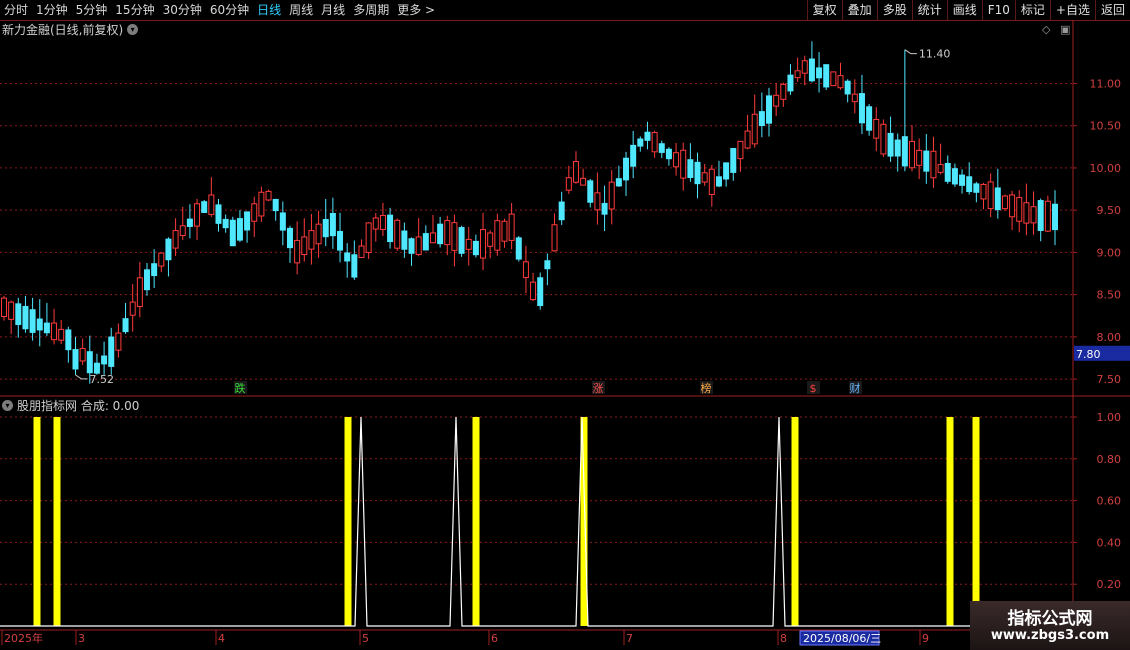  What do you see at coordinates (855, 388) in the screenshot?
I see `event-marker-label: 财` at bounding box center [855, 388].